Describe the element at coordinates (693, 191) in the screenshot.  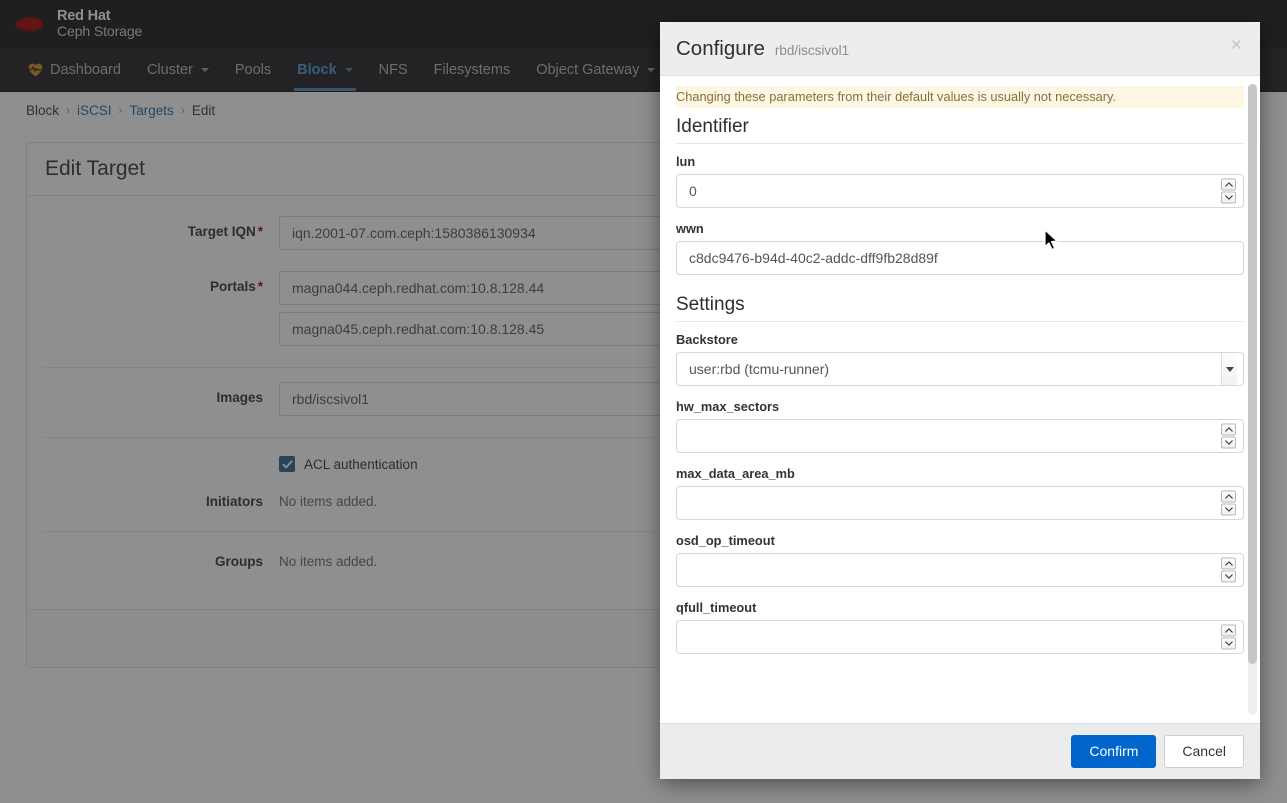
I see `input-lun-value: 0` at that location.